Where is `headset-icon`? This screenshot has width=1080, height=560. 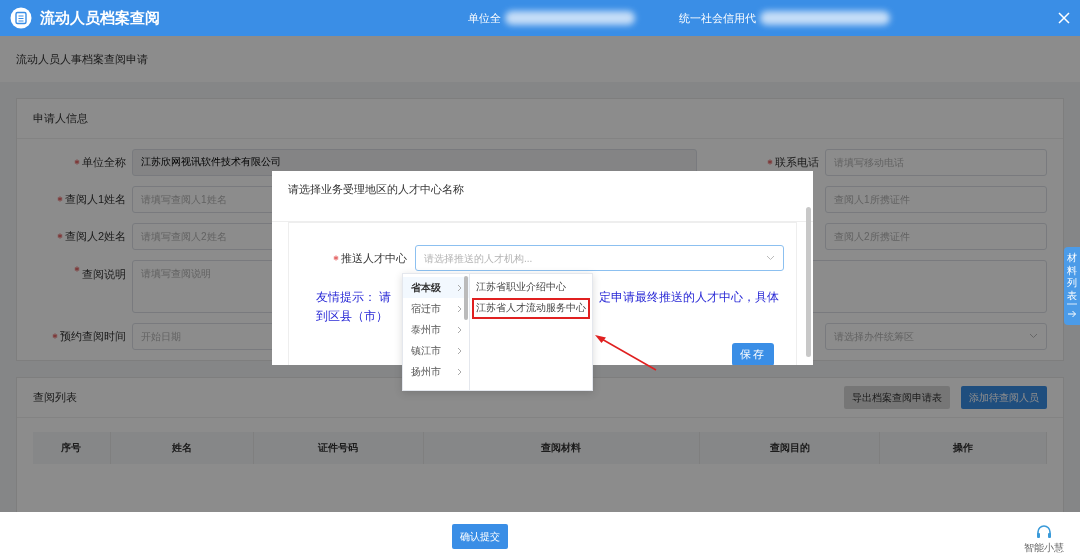
headset-icon is located at coordinates (1044, 532).